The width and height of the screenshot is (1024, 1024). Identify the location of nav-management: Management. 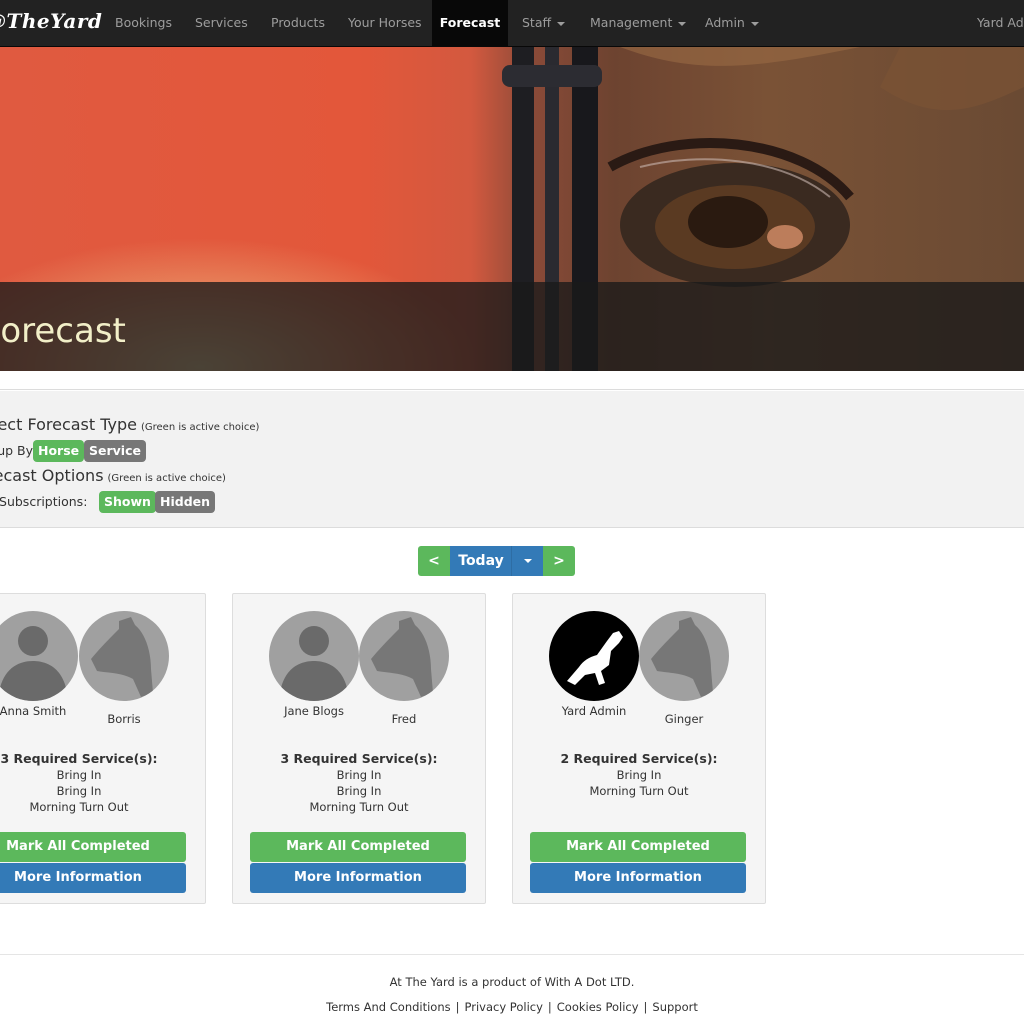
(638, 23).